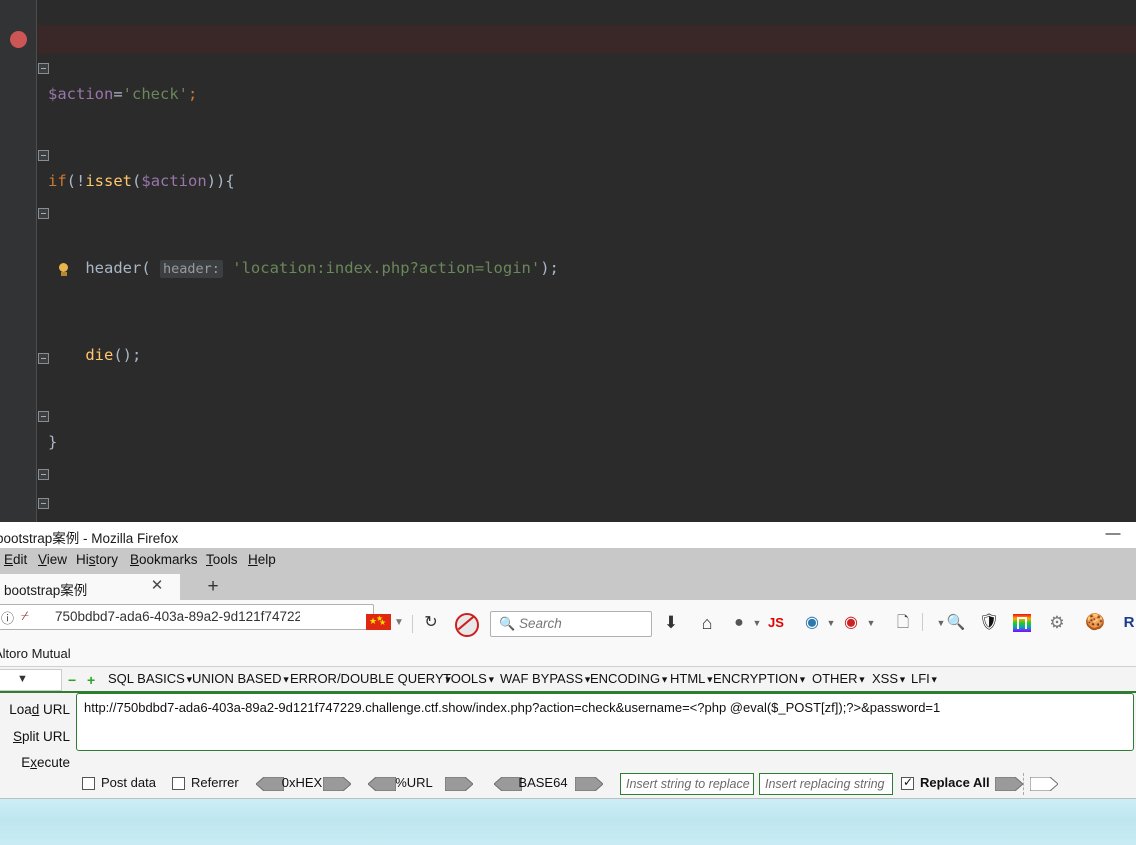 This screenshot has width=1136, height=845. What do you see at coordinates (776, 623) in the screenshot?
I see `js-icon: JS` at bounding box center [776, 623].